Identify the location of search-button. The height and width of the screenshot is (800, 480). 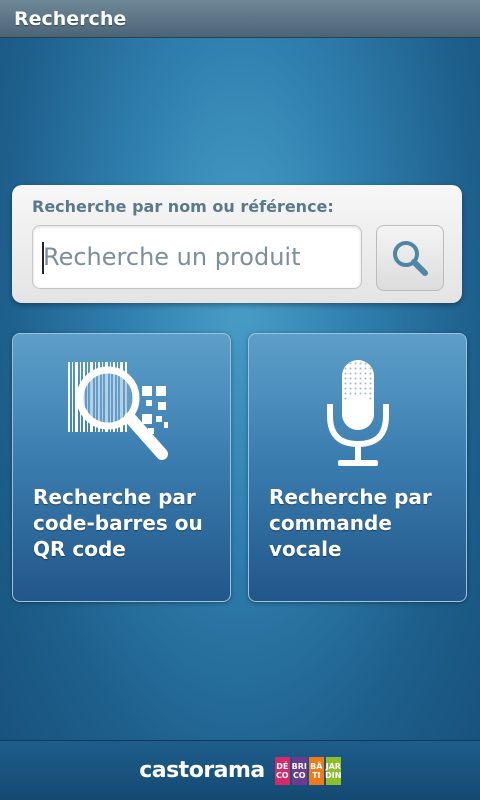
(410, 258).